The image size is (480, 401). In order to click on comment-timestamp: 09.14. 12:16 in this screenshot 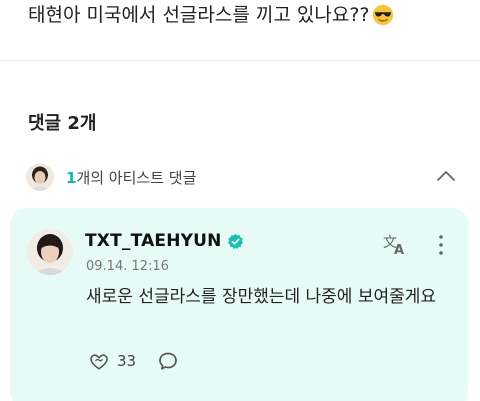, I will do `click(127, 266)`.